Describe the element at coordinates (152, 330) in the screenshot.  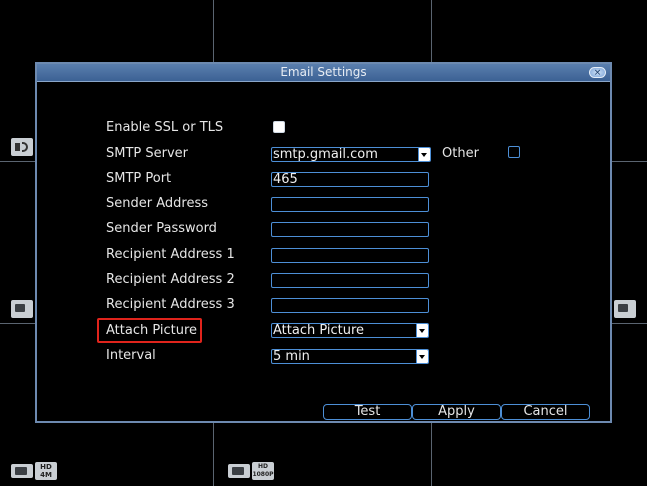
I see `attach-picture-label: Attach Picture` at that location.